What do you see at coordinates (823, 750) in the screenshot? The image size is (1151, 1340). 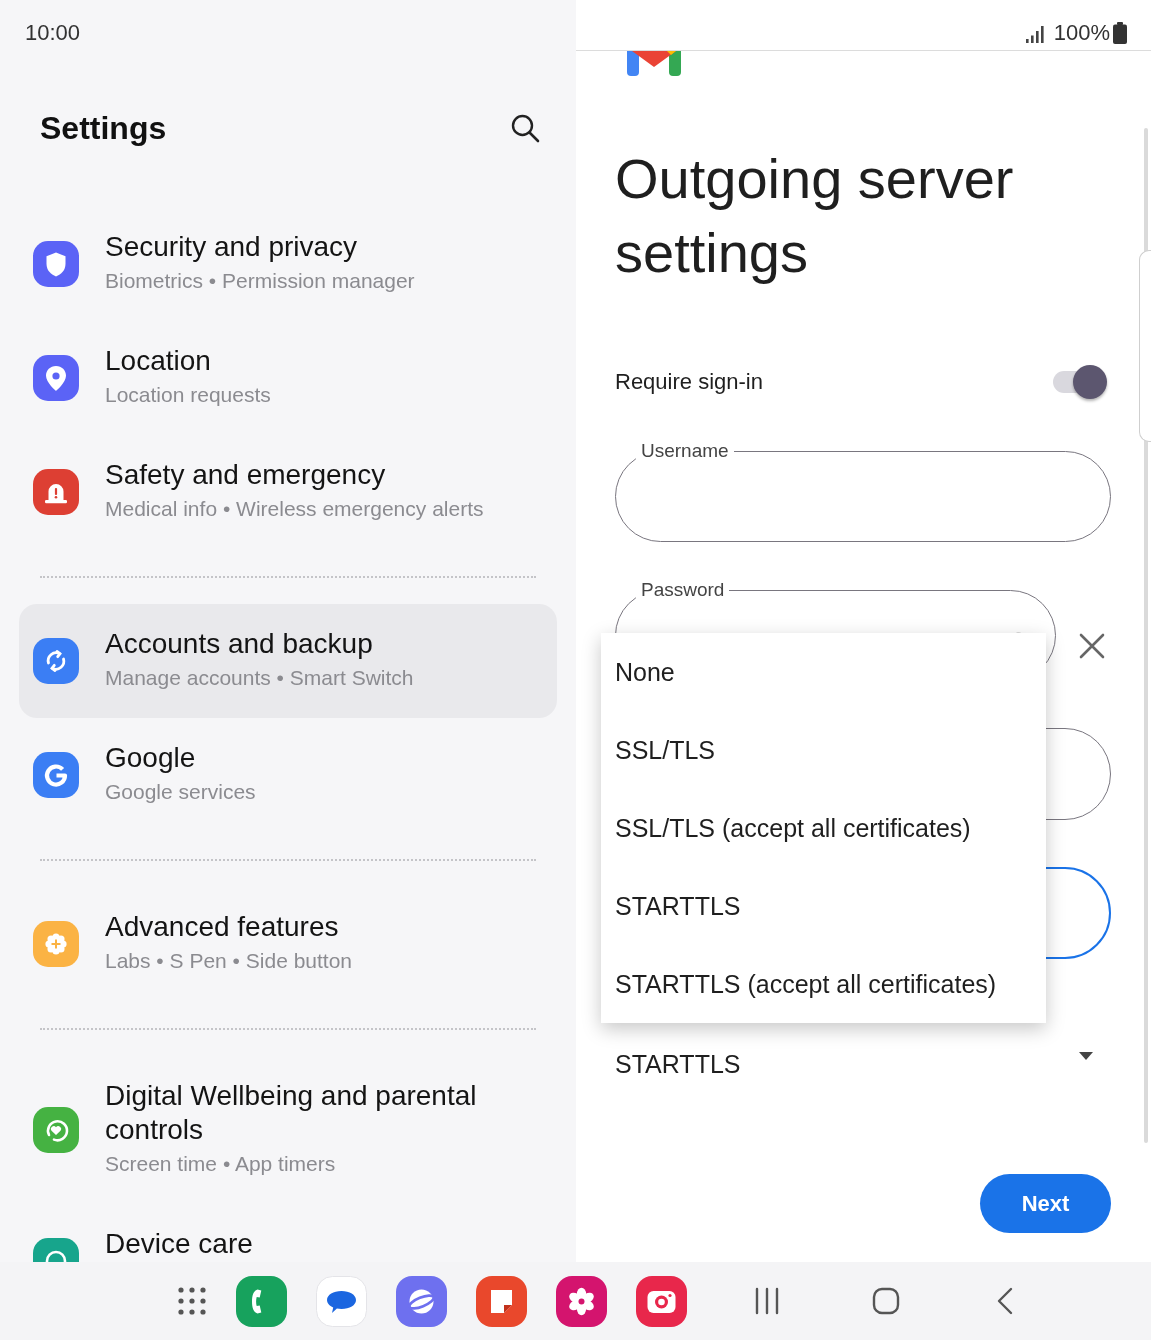 I see `menu-item: SSL/TLS` at bounding box center [823, 750].